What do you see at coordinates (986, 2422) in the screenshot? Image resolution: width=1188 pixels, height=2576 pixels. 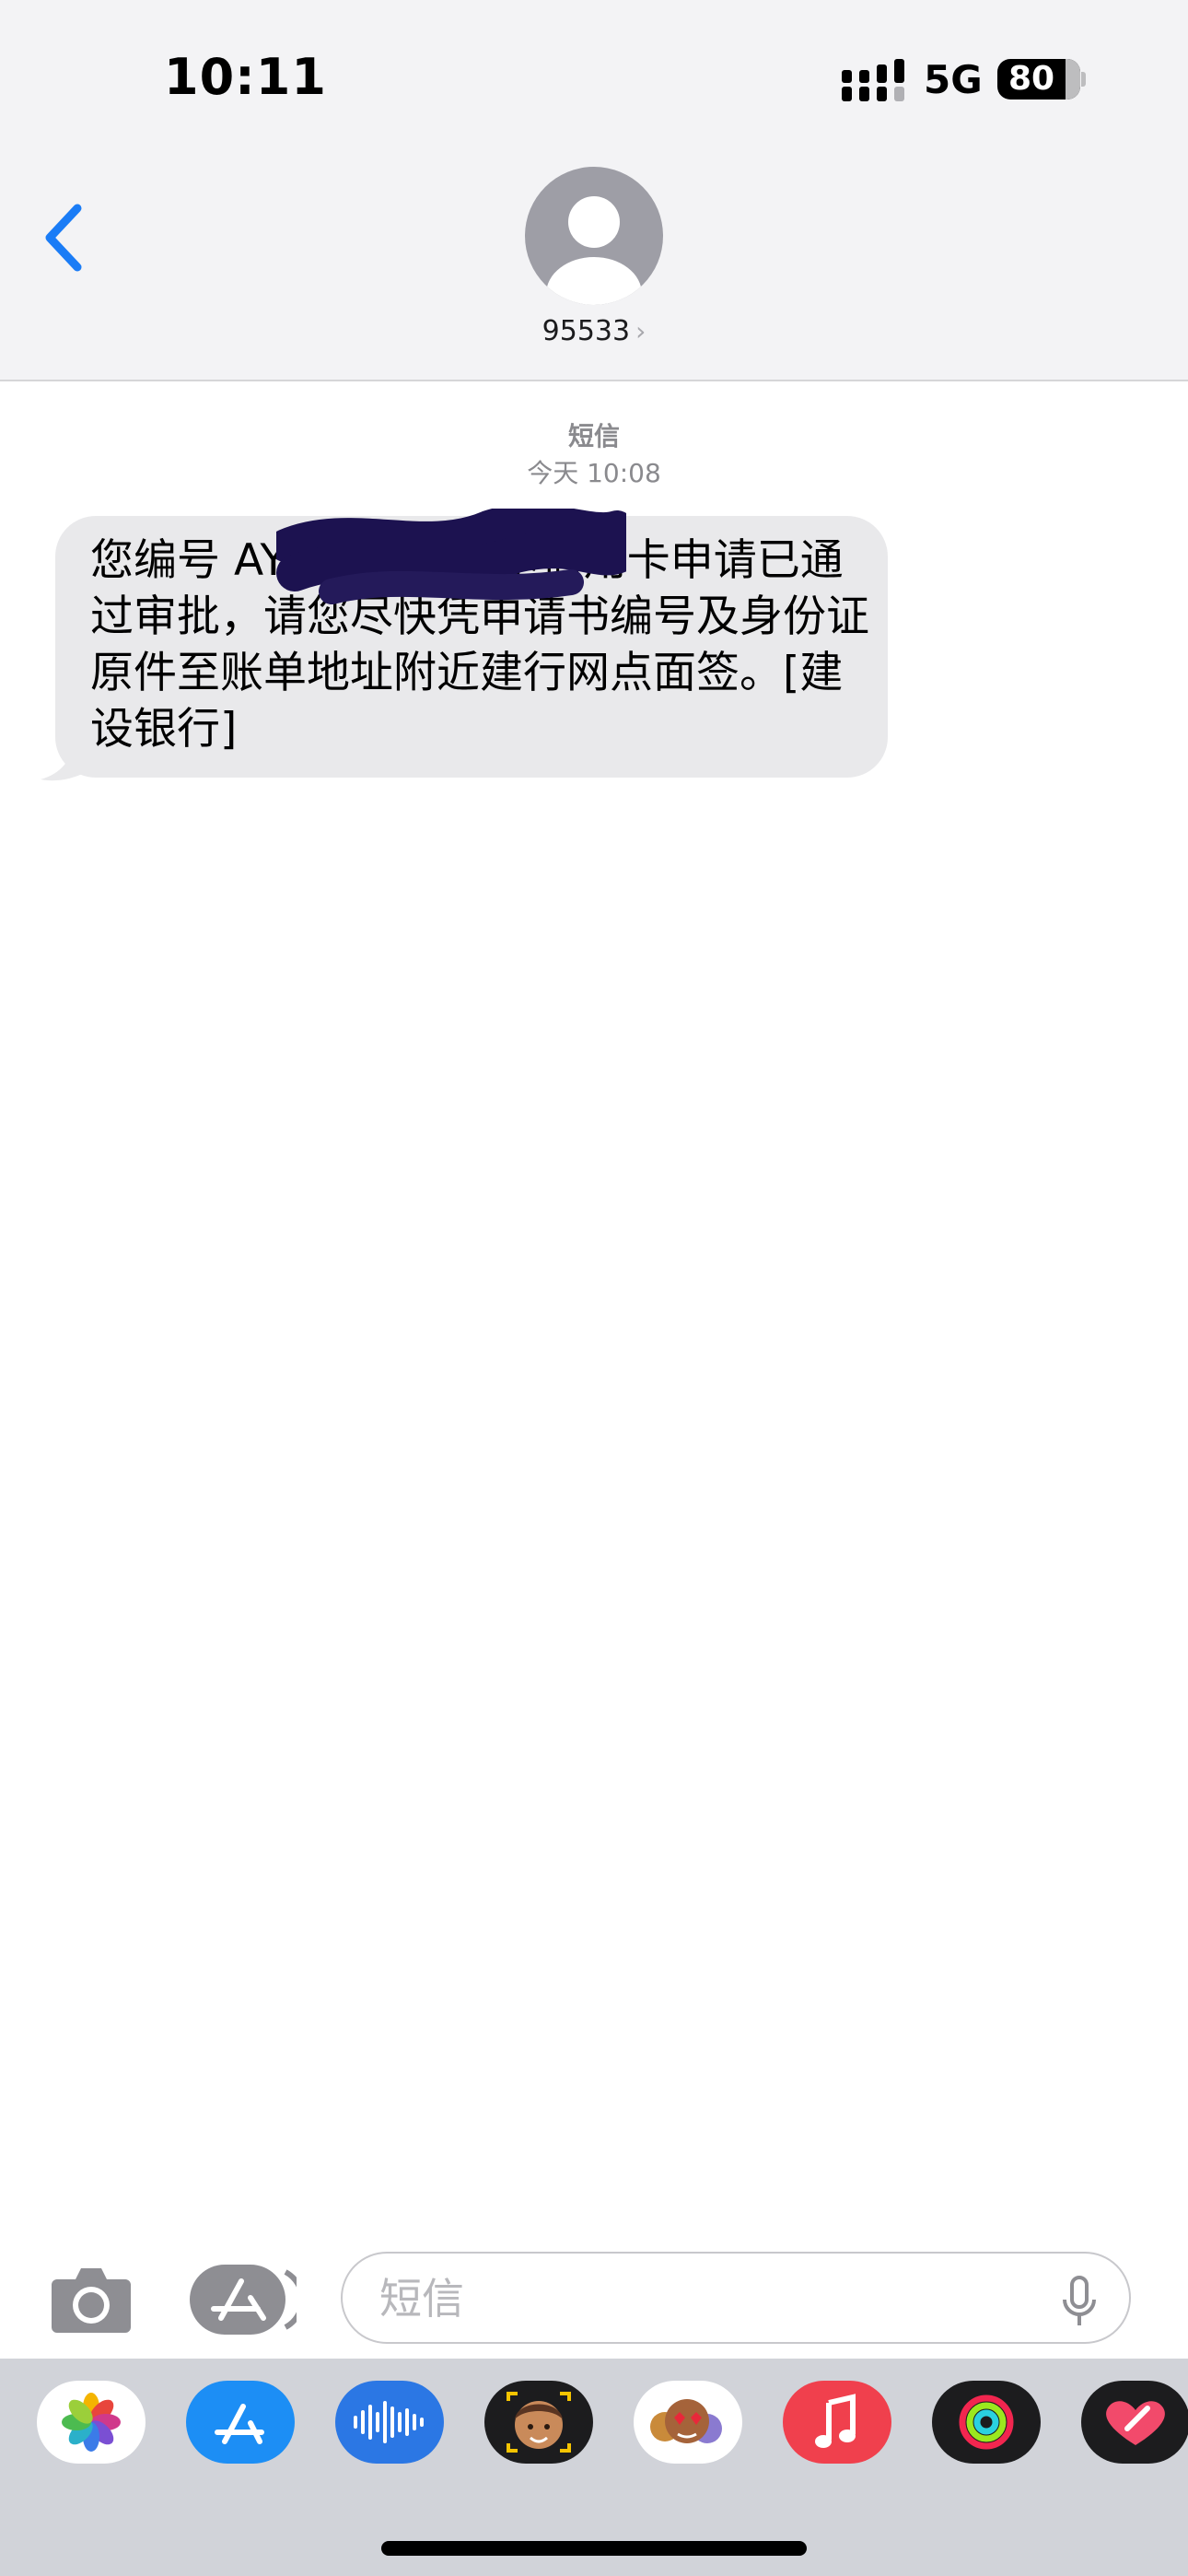 I see `fitness-icon` at bounding box center [986, 2422].